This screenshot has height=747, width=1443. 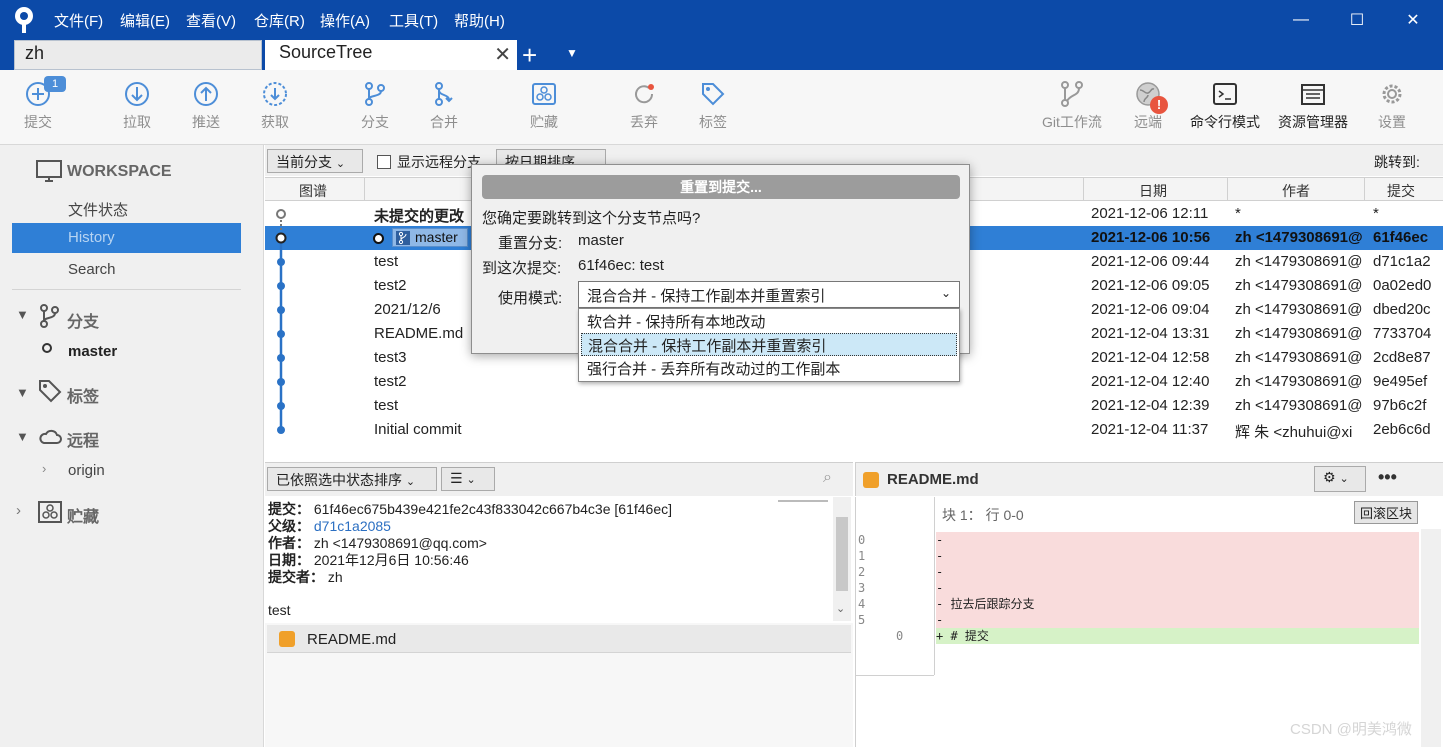 I want to click on column-date: 日期, so click(x=1153, y=191).